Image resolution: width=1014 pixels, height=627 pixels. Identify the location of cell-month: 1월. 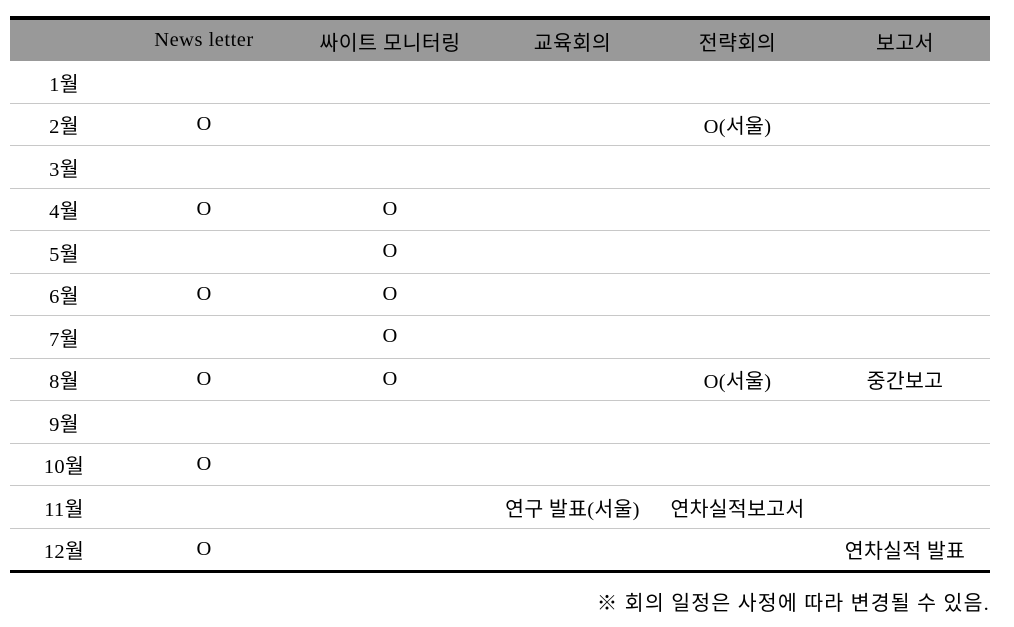
(64, 82).